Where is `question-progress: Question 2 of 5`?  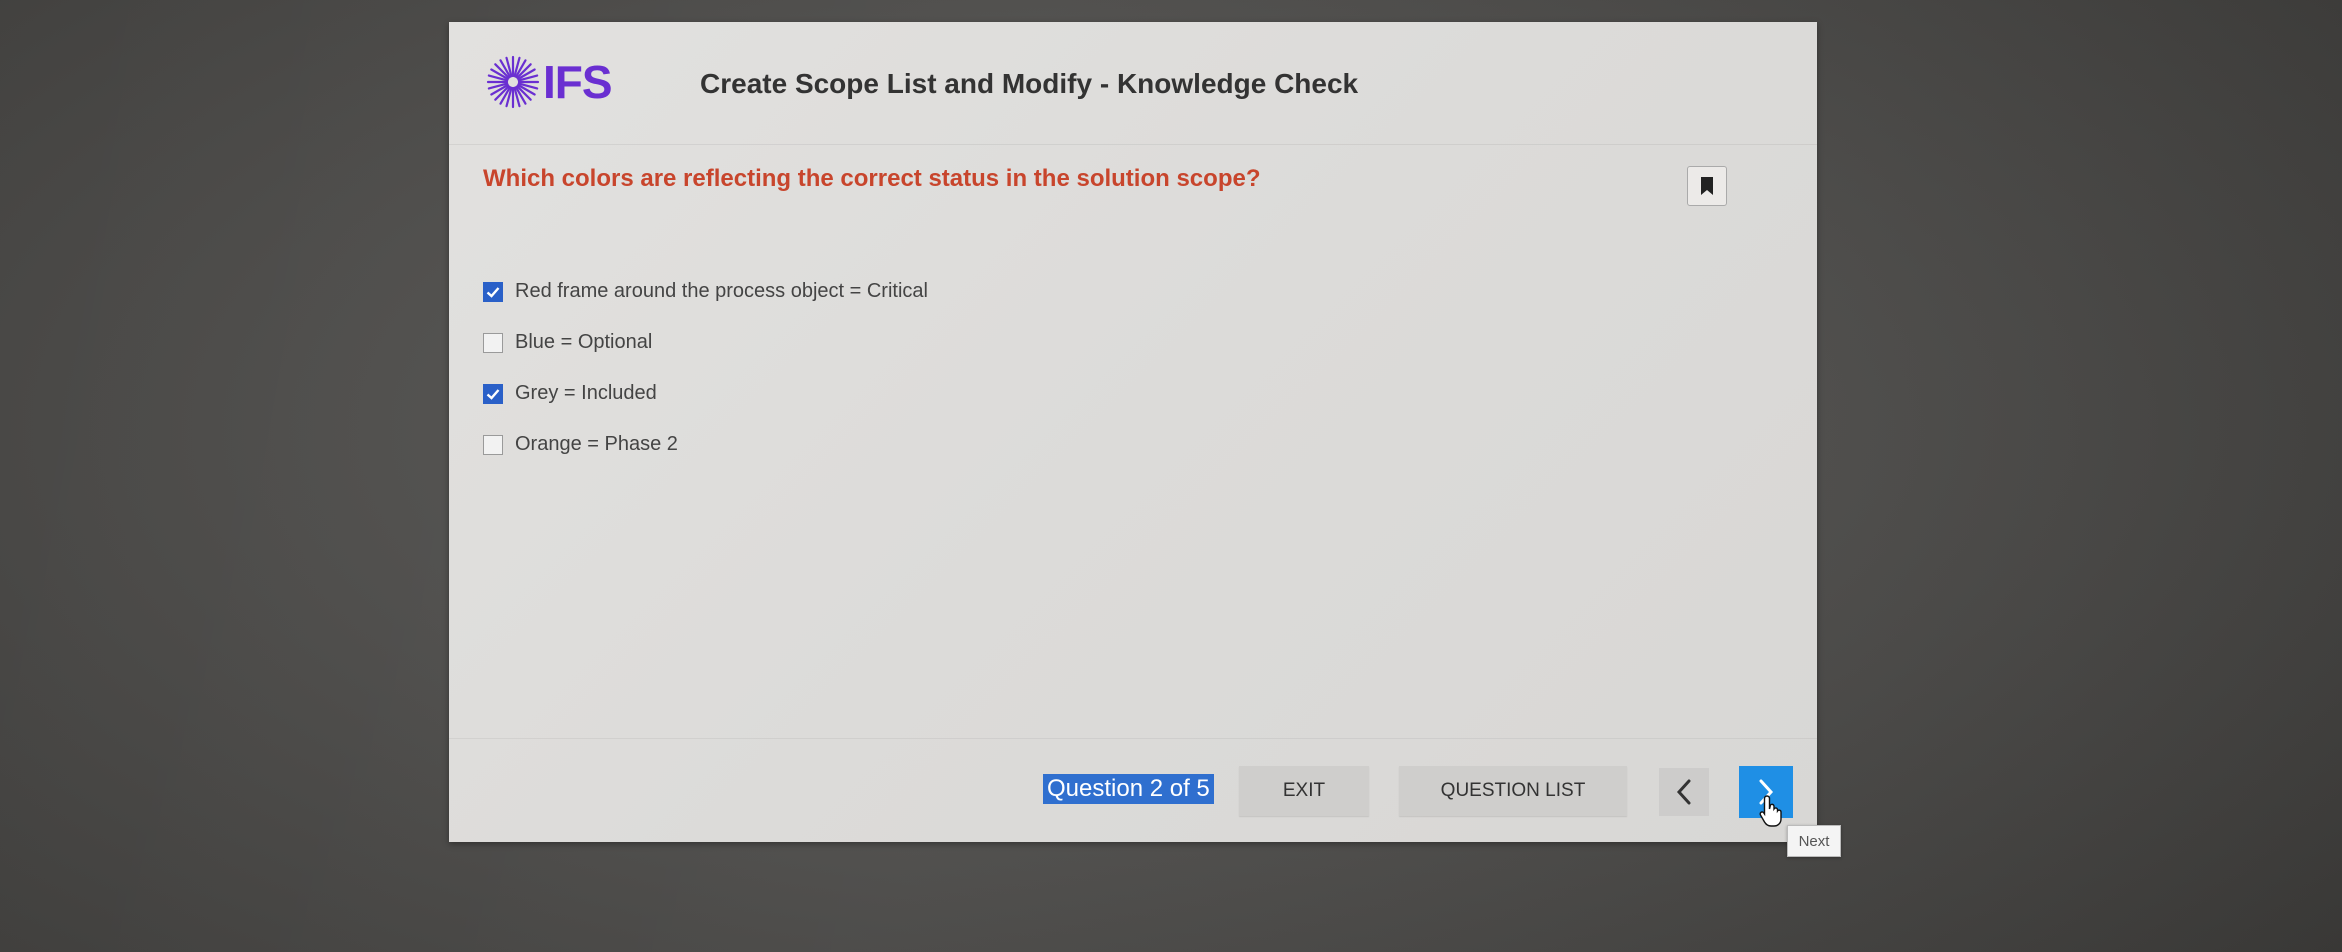 question-progress: Question 2 of 5 is located at coordinates (1128, 789).